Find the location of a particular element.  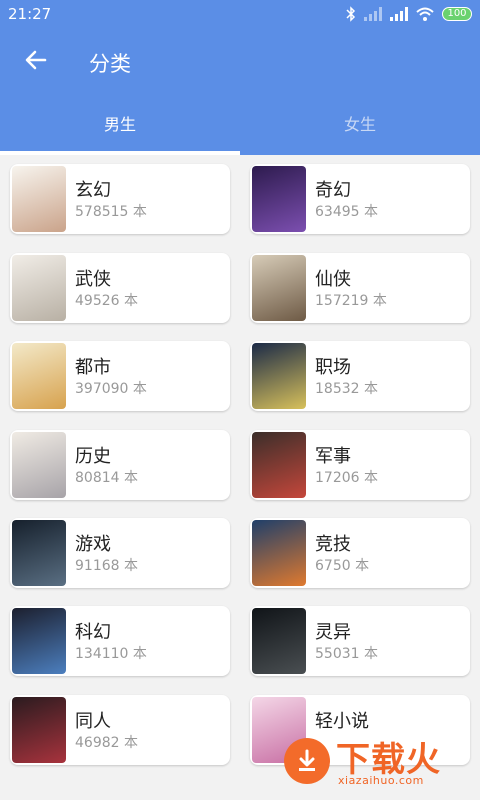

category-name: 仙侠 is located at coordinates (333, 279).